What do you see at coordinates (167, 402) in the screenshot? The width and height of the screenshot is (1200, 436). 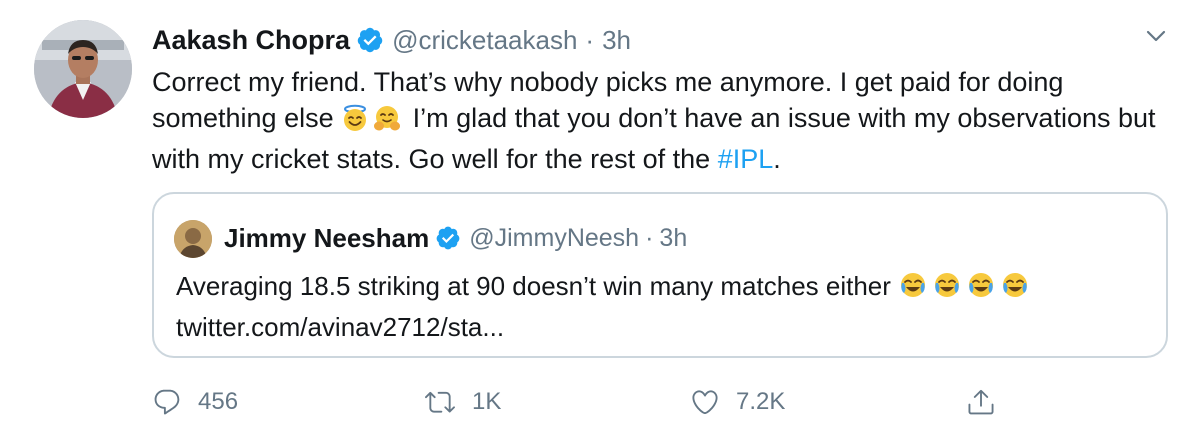 I see `comment-bubble-icon` at bounding box center [167, 402].